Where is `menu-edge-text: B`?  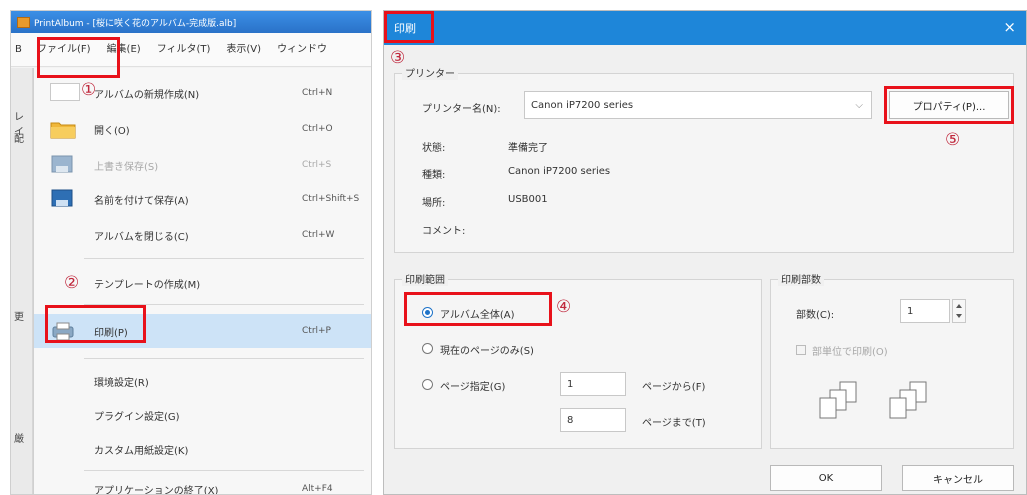 menu-edge-text: B is located at coordinates (18, 49).